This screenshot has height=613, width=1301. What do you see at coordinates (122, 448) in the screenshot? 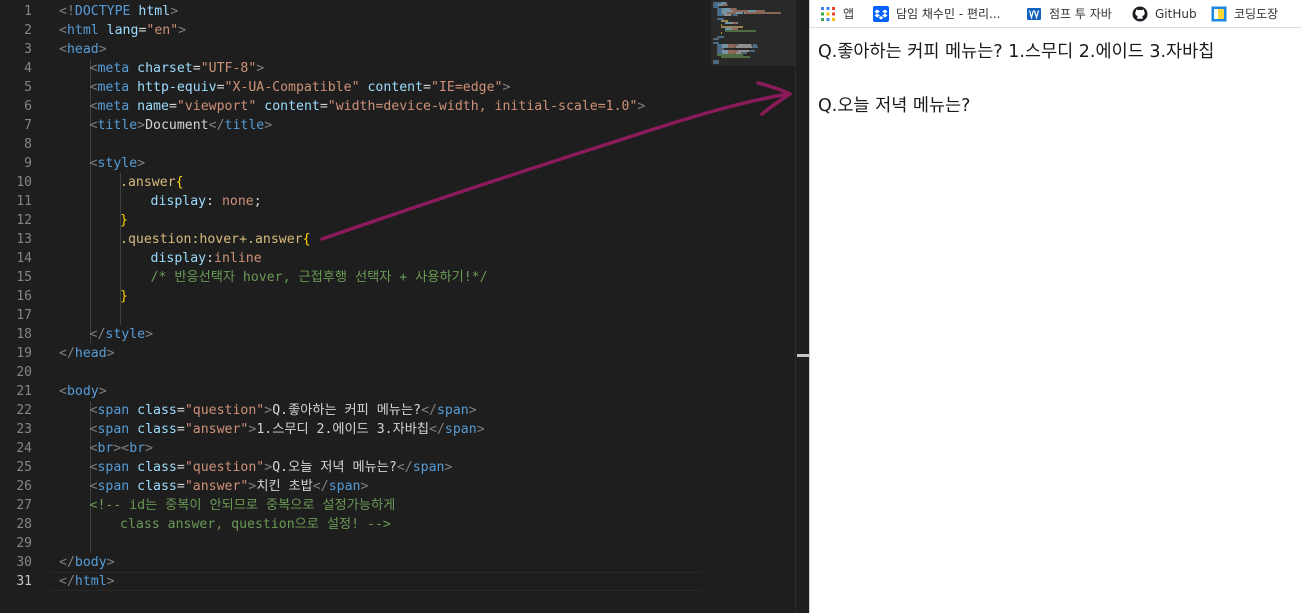
I see `code-line: <br><br>` at bounding box center [122, 448].